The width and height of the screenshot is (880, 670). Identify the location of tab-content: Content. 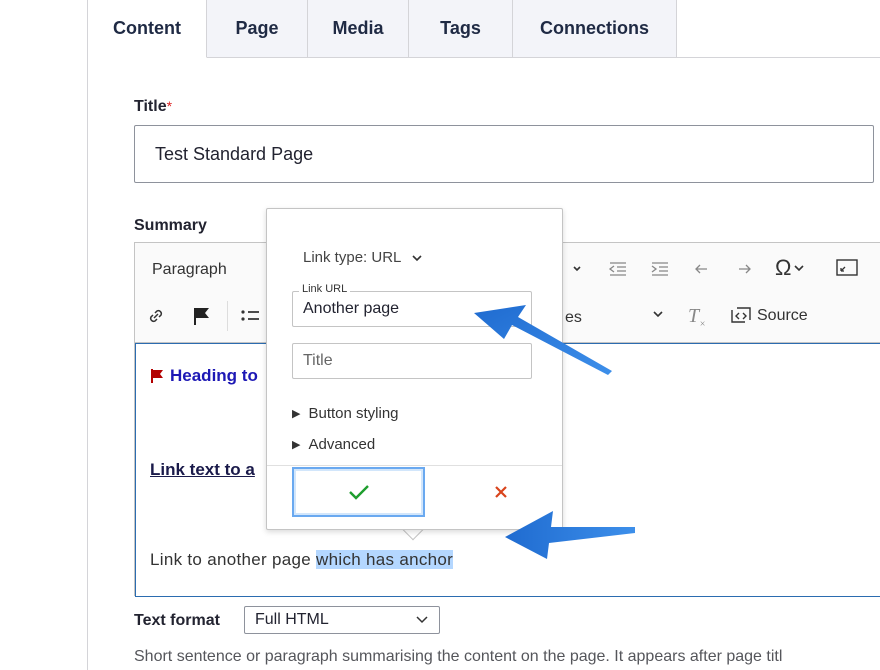
(147, 29).